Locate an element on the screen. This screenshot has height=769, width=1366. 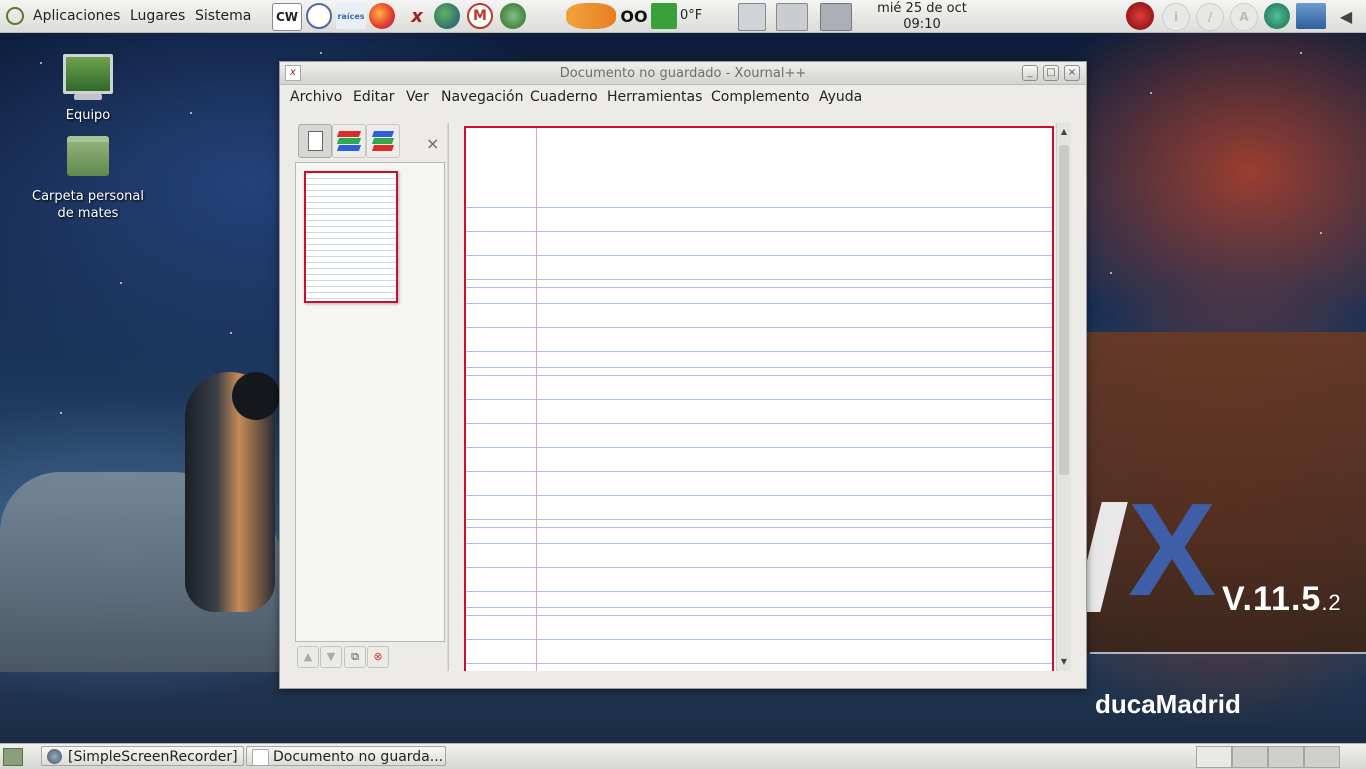
window-title: Documento no guardado - Xournal++ is located at coordinates (683, 73).